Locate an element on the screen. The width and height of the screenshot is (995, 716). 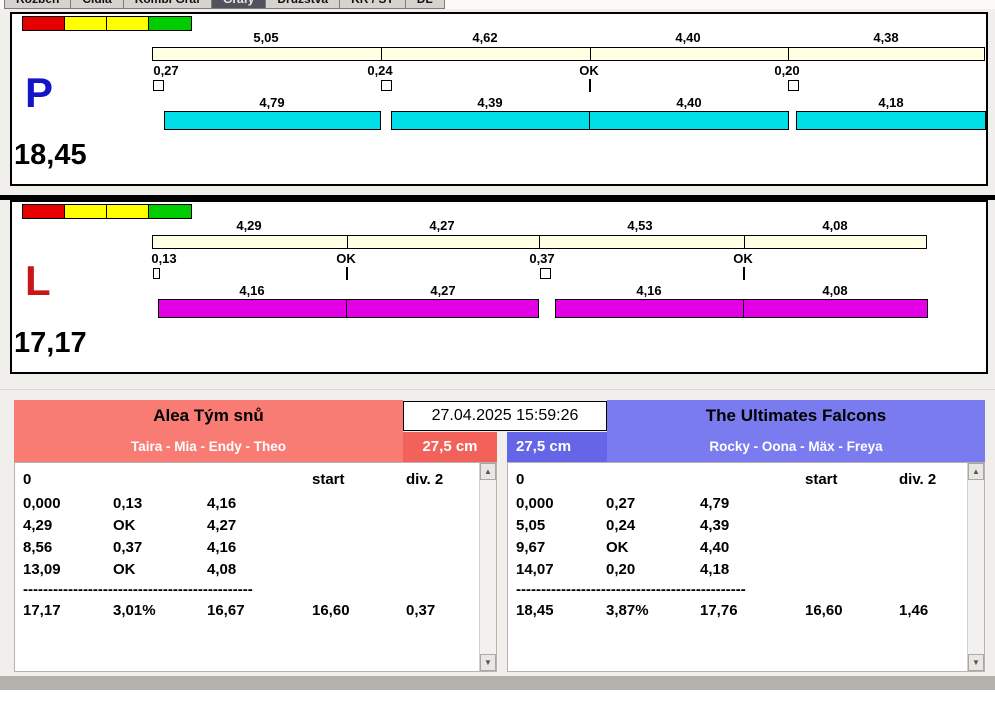
left-team-members: Taira - Mia - Endy - Theo is located at coordinates (208, 446).